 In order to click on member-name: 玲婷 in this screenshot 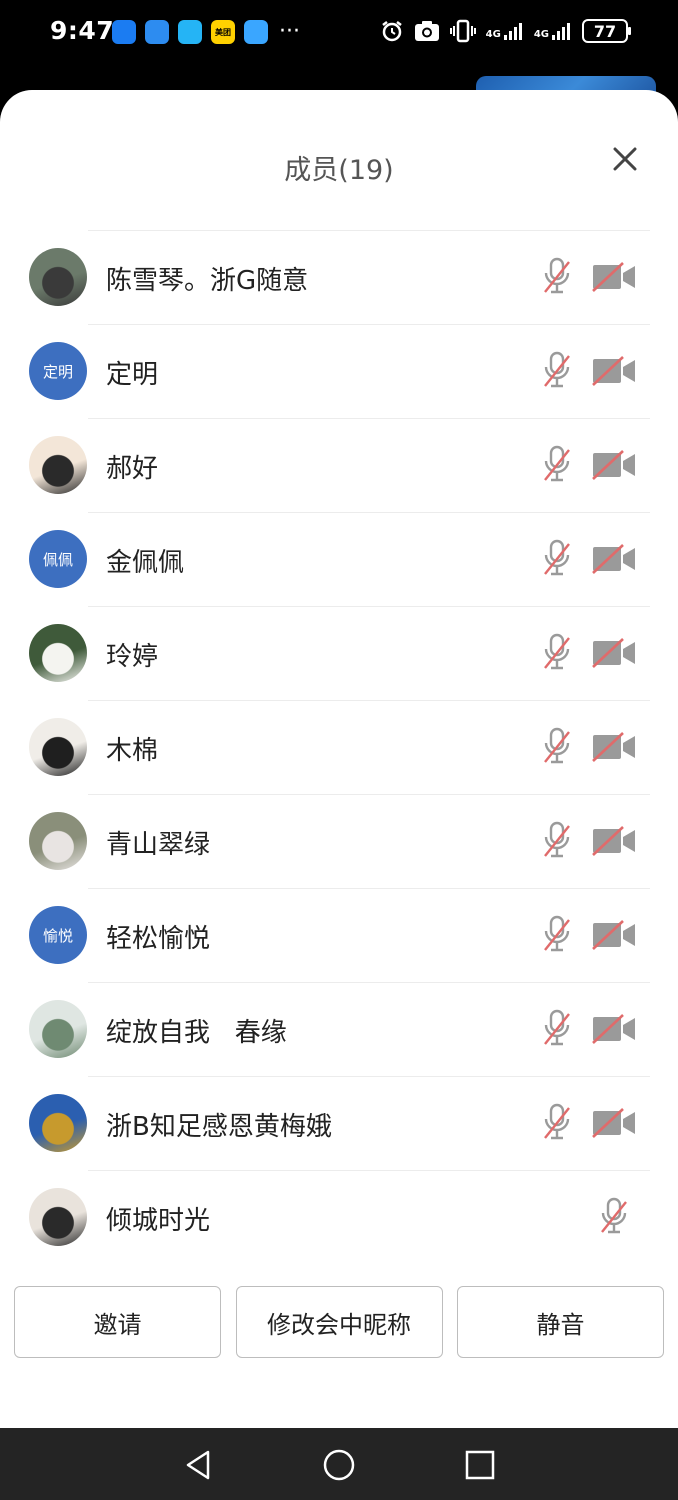, I will do `click(132, 657)`.